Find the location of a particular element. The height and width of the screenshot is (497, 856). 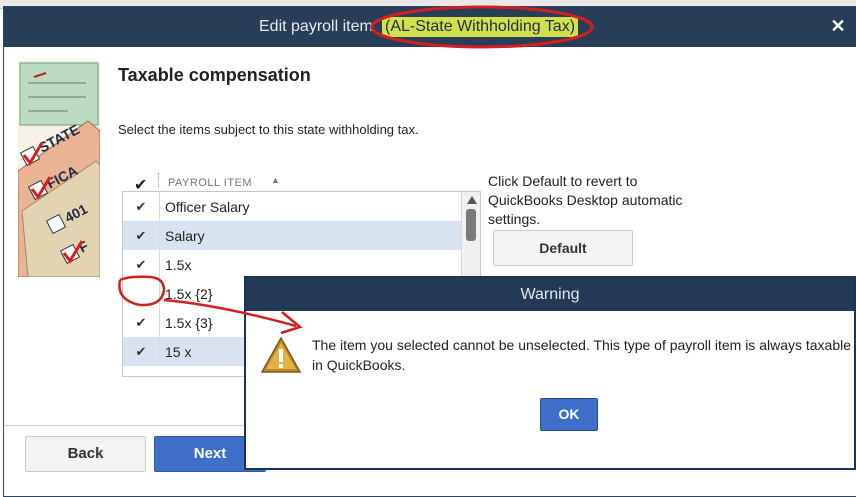

warning-title: Warning is located at coordinates (550, 294).